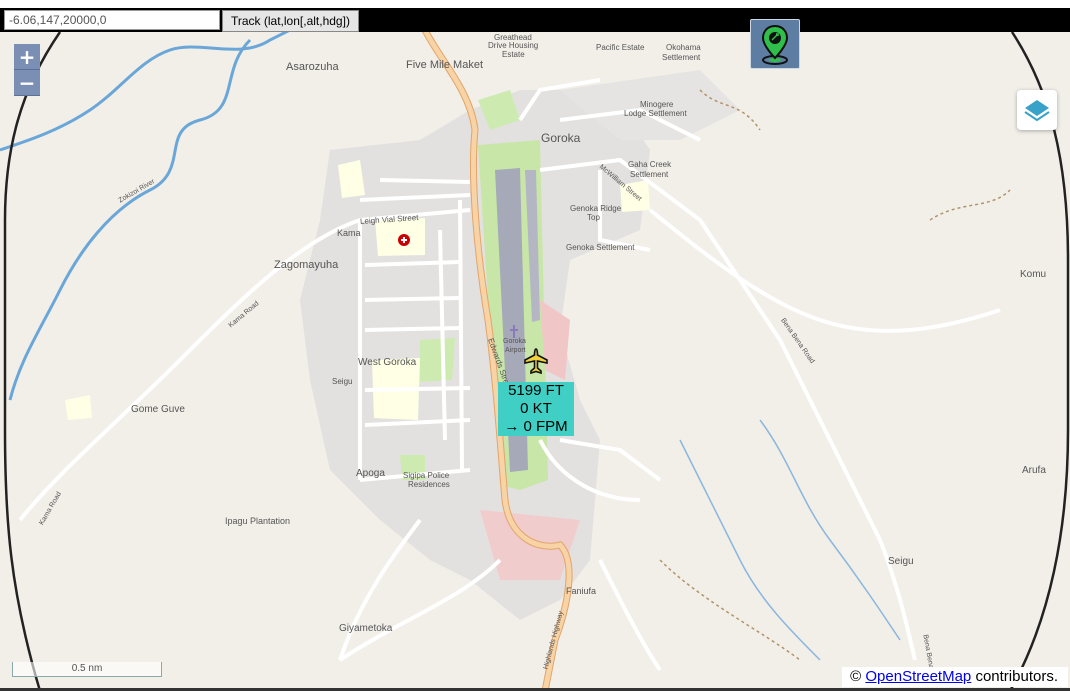  What do you see at coordinates (620, 47) in the screenshot?
I see `label-pacific: Pacific Estate` at bounding box center [620, 47].